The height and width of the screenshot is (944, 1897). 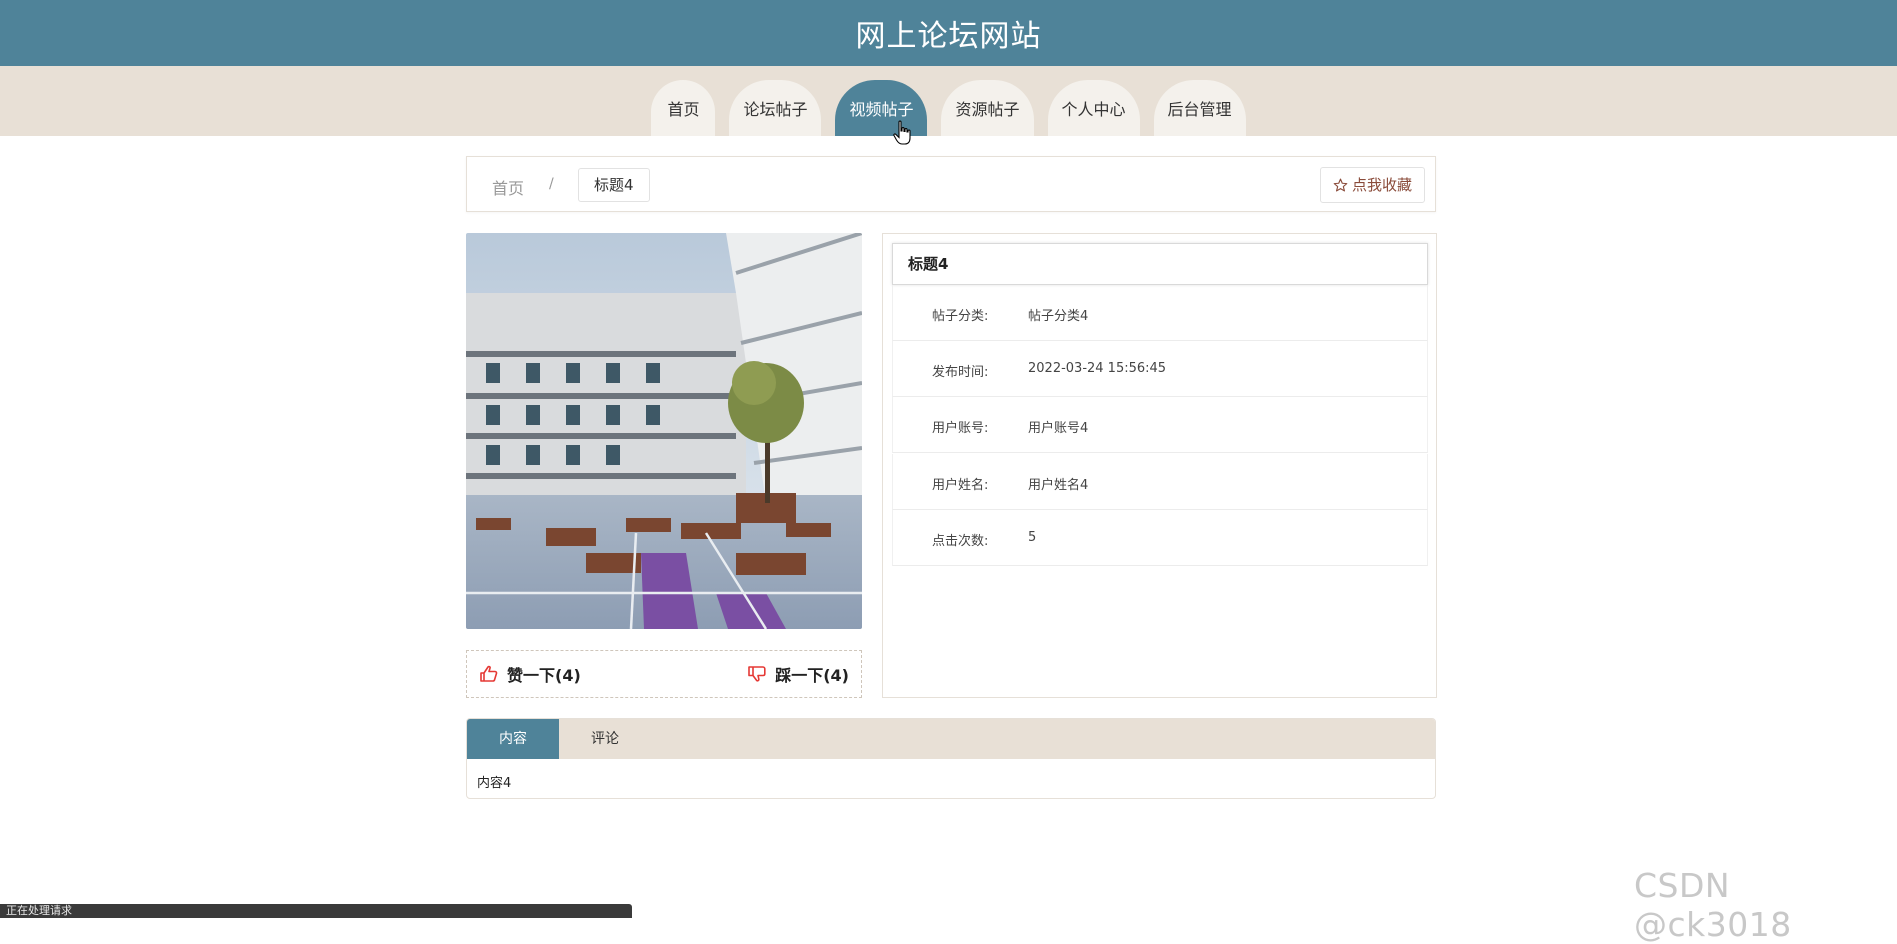 What do you see at coordinates (812, 675) in the screenshot?
I see `dislike-label: 踩一下(4)` at bounding box center [812, 675].